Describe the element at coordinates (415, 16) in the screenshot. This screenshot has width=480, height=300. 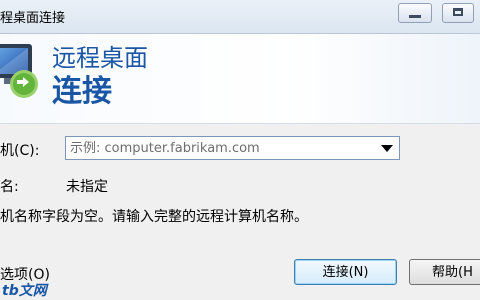
I see `minimize-icon` at that location.